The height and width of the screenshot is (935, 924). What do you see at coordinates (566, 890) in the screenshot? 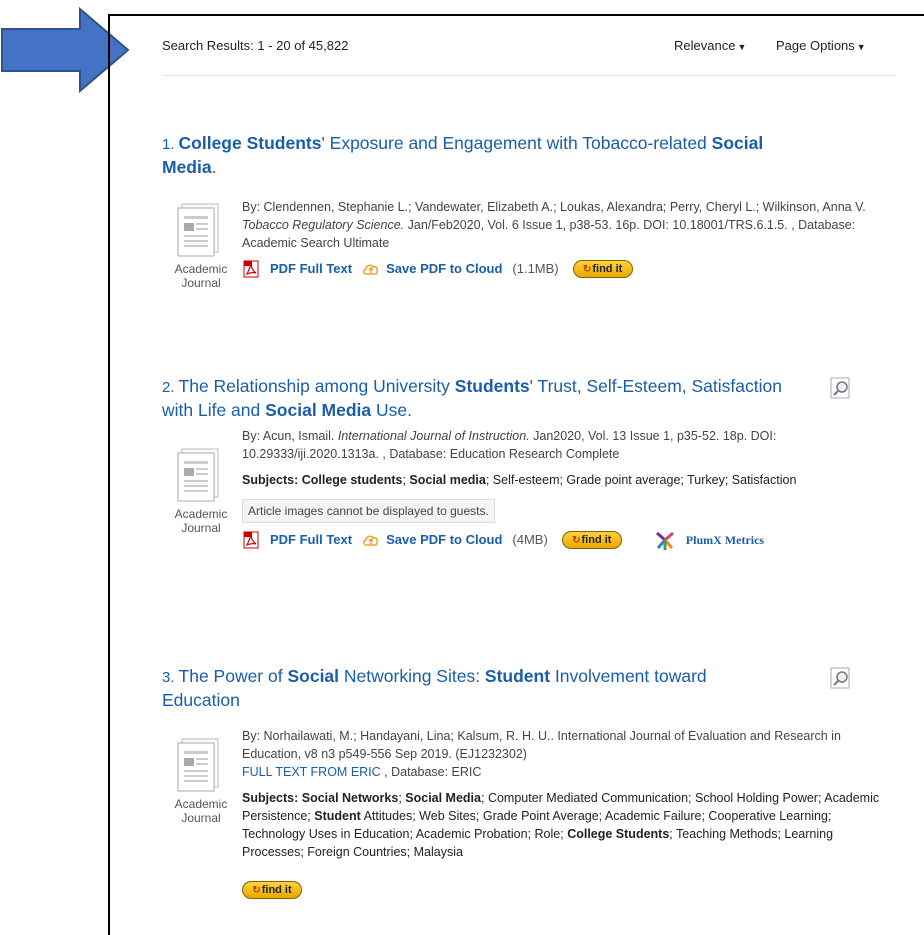
I see `result-links: ↻find it` at bounding box center [566, 890].